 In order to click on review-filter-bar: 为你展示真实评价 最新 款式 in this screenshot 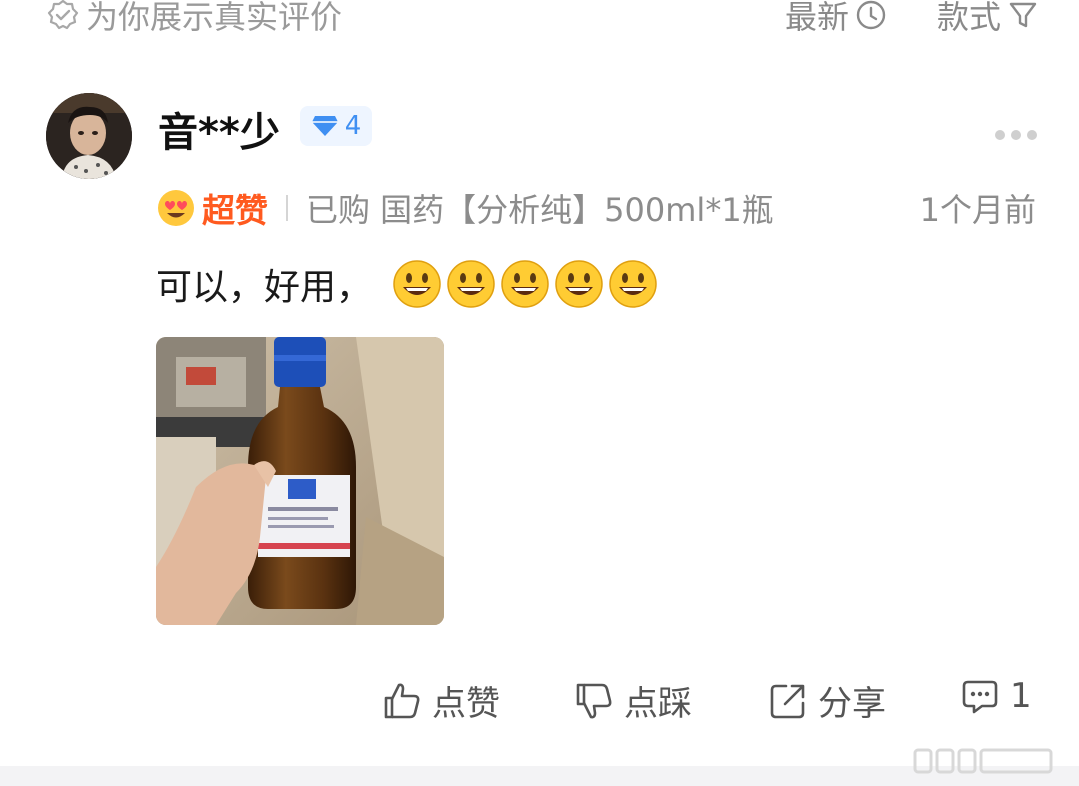, I will do `click(539, 20)`.